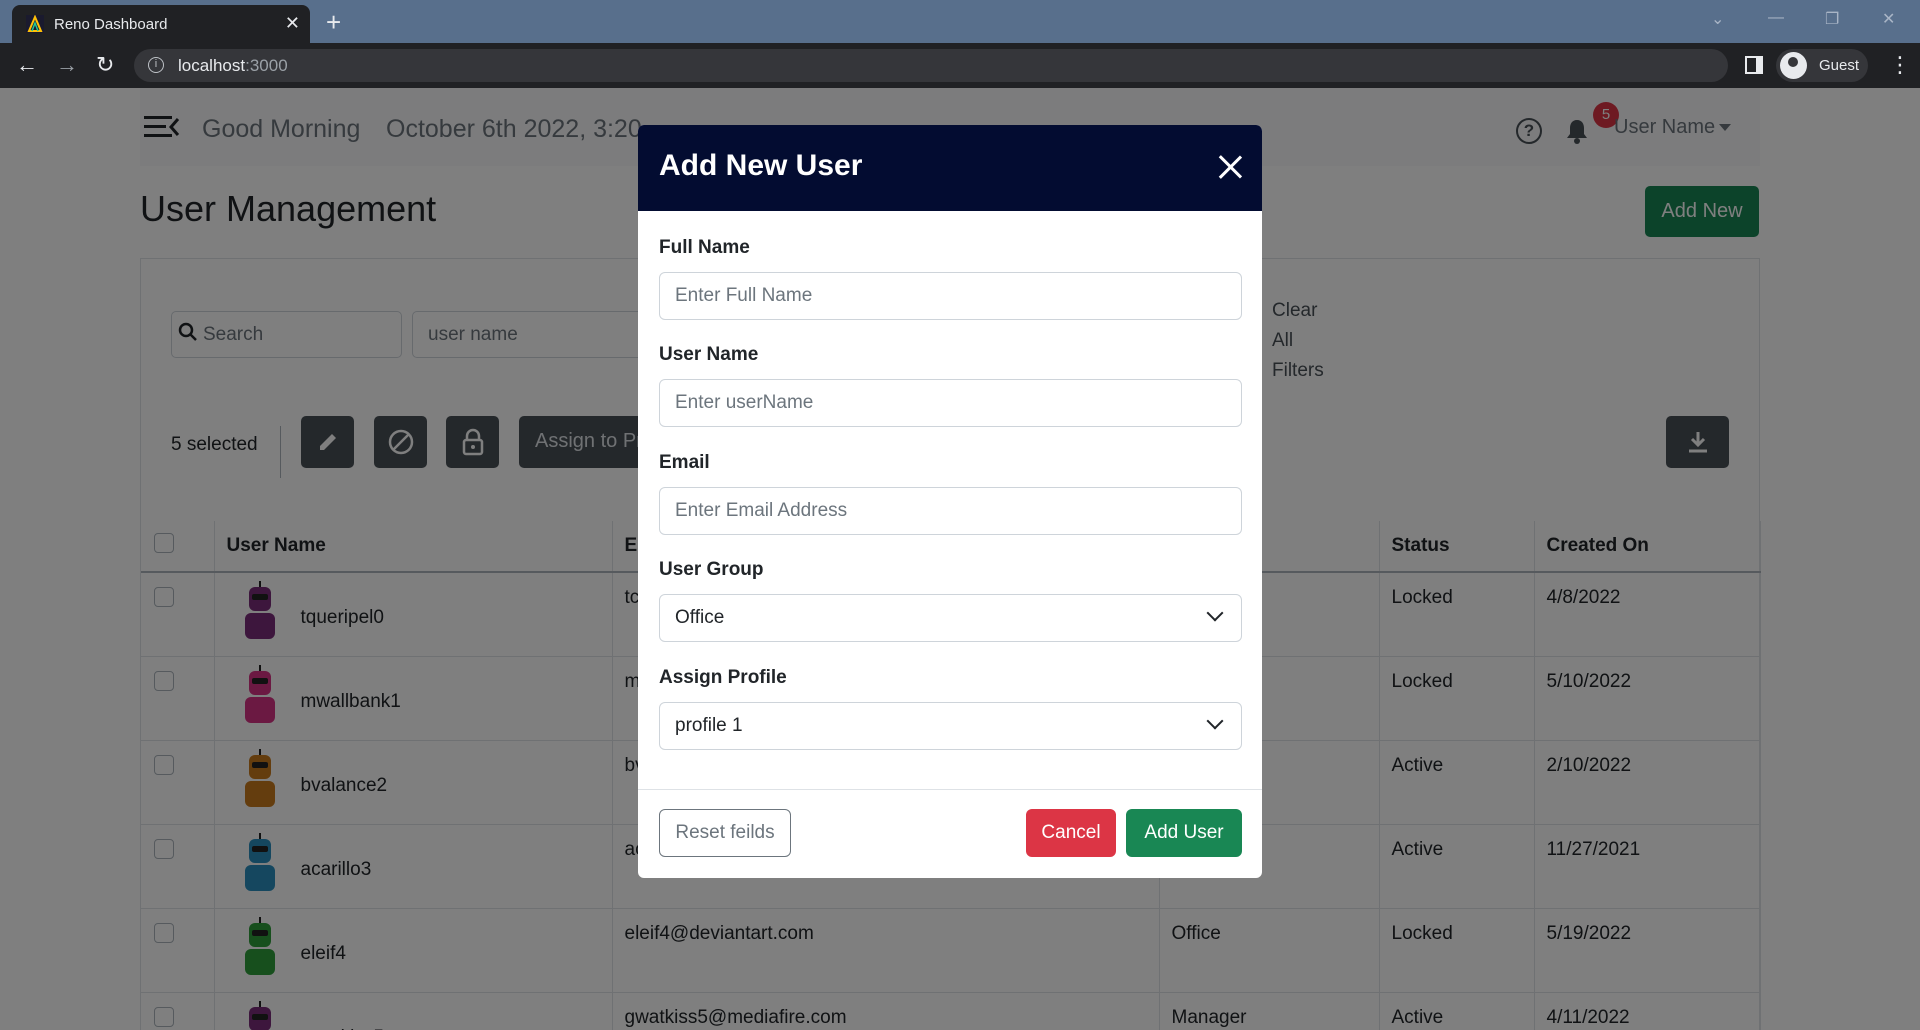 The height and width of the screenshot is (1030, 1920). What do you see at coordinates (744, 295) in the screenshot?
I see `full-name-placeholder: Enter Full Name` at bounding box center [744, 295].